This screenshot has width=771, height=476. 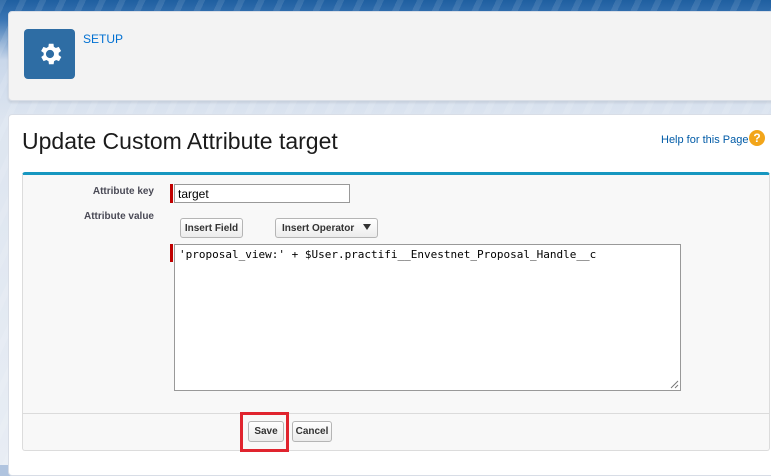 I want to click on attribute-key-label: Attribute key, so click(x=123, y=191).